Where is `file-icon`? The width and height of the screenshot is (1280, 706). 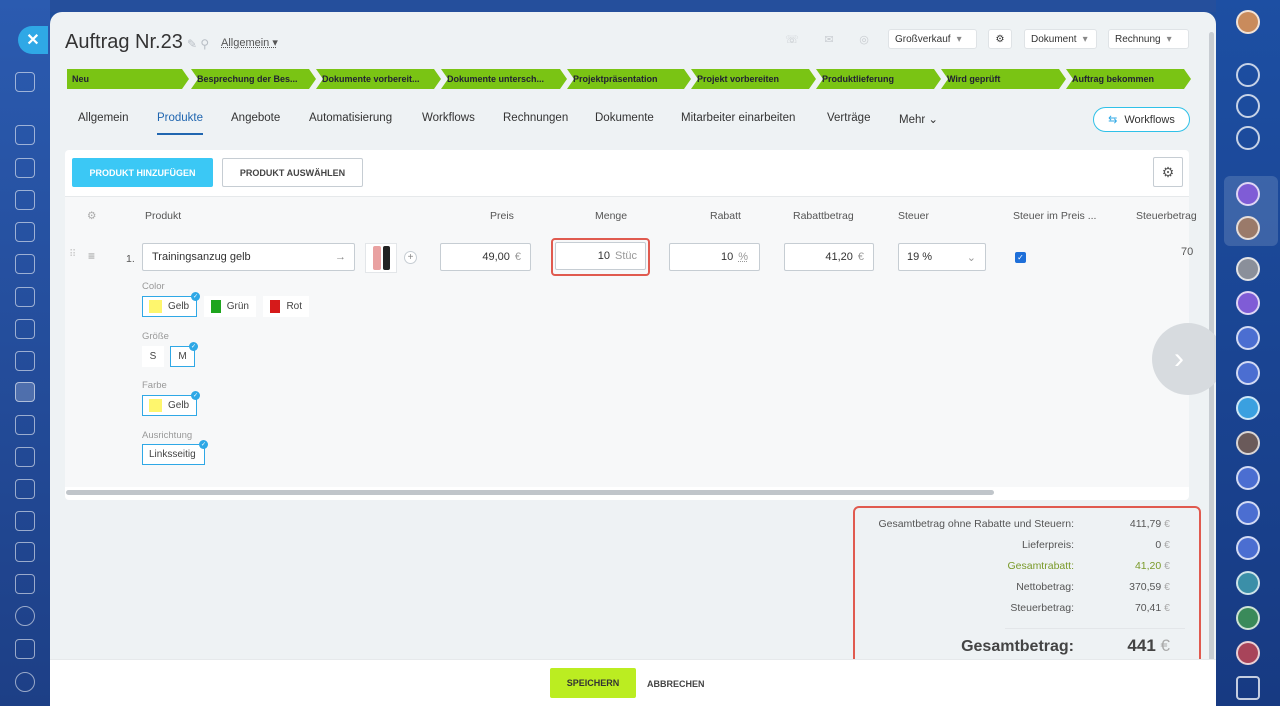
file-icon is located at coordinates (25, 232).